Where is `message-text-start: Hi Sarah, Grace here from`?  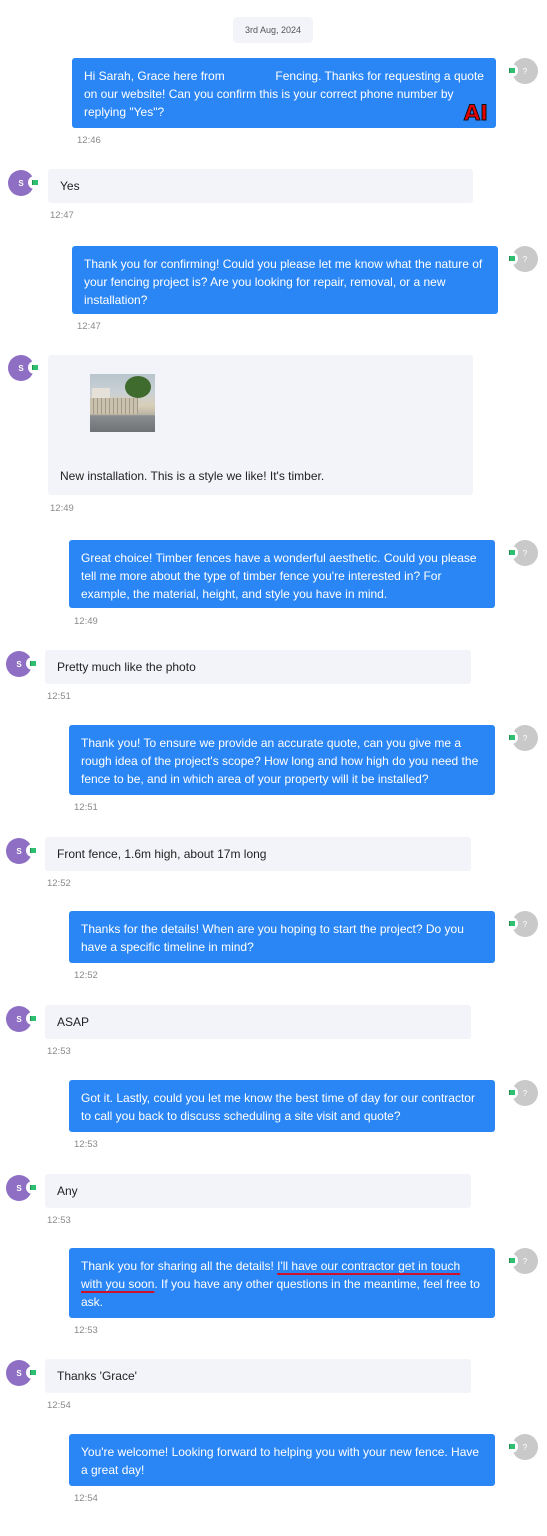 message-text-start: Hi Sarah, Grace here from is located at coordinates (156, 76).